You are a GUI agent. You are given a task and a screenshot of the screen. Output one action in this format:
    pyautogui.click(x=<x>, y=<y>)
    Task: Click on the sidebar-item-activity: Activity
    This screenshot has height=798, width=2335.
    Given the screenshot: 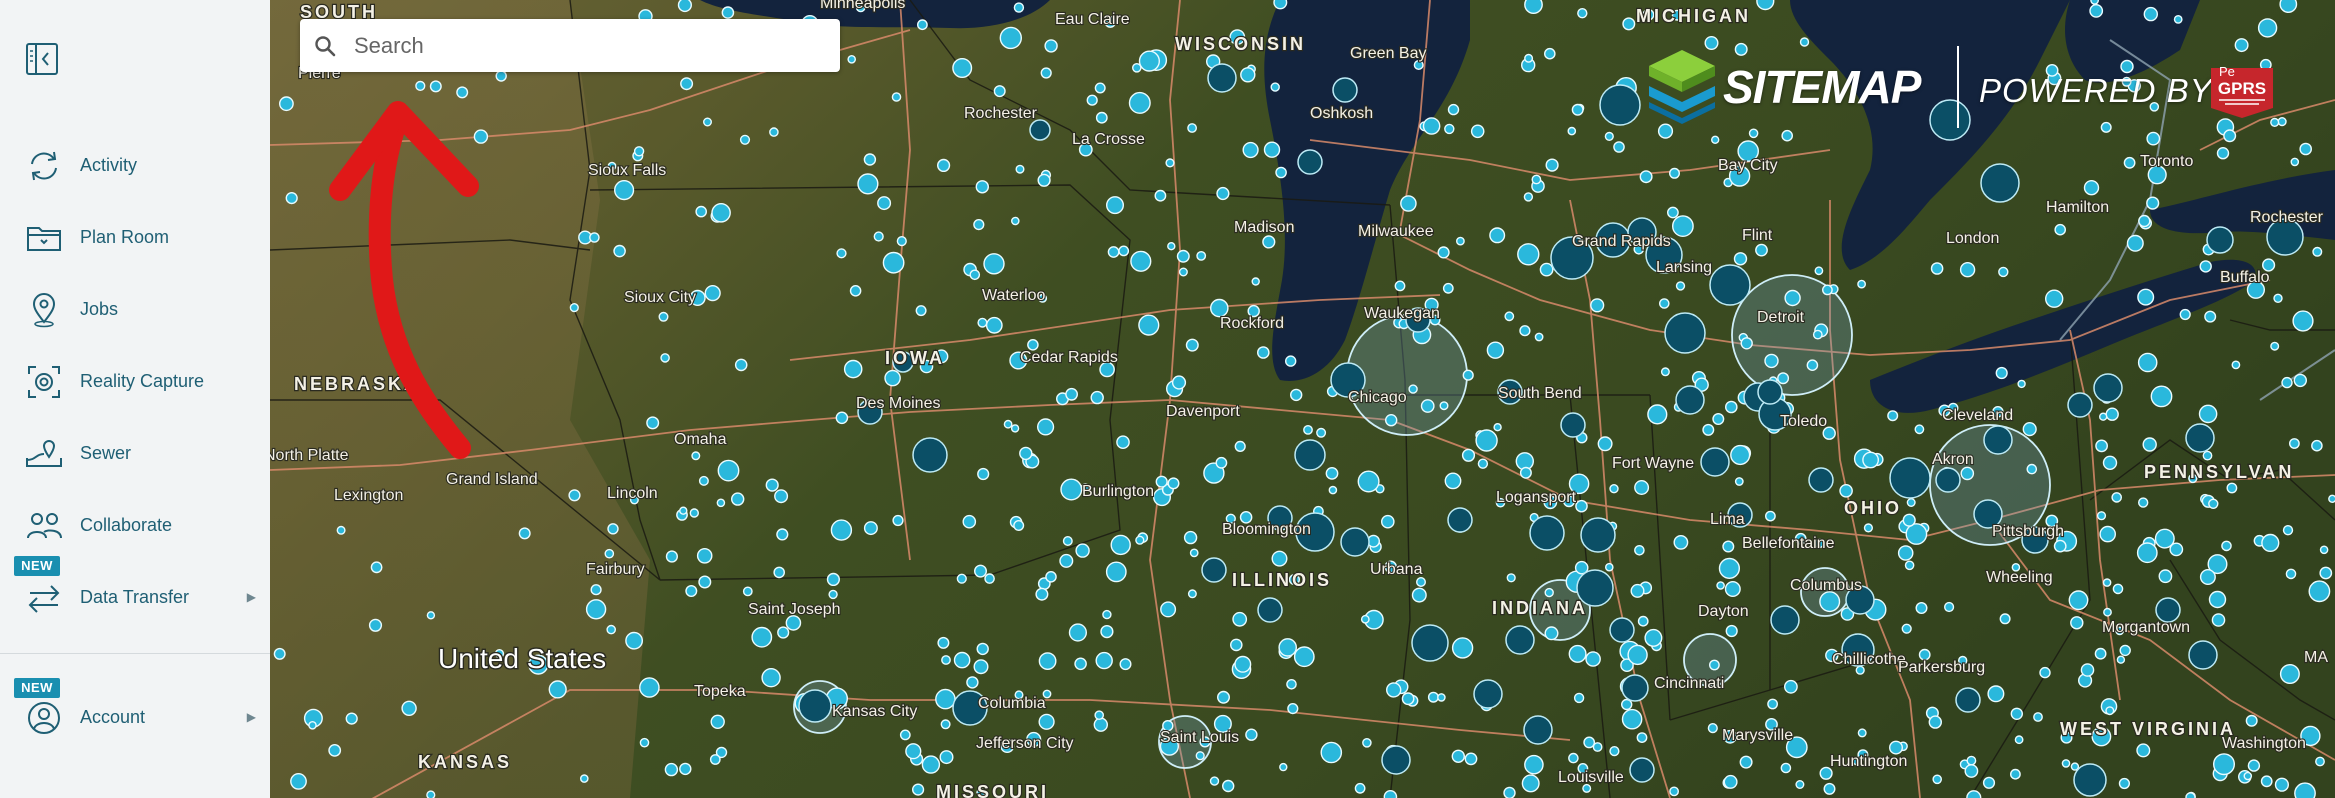 What is the action you would take?
    pyautogui.click(x=135, y=166)
    